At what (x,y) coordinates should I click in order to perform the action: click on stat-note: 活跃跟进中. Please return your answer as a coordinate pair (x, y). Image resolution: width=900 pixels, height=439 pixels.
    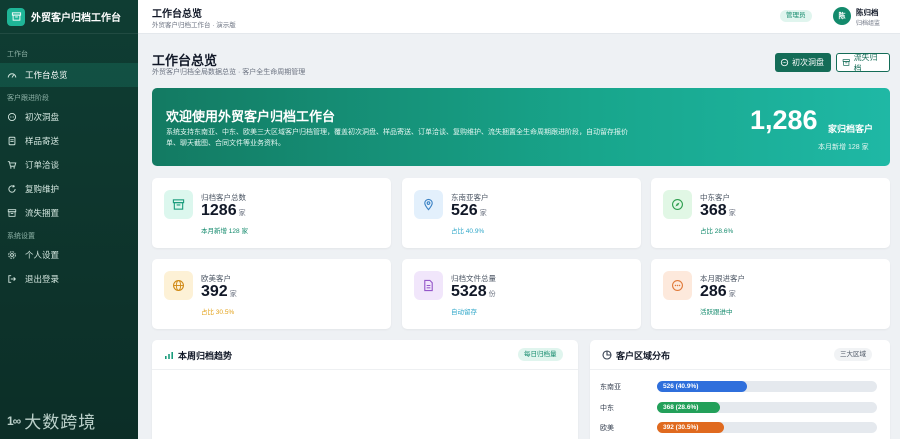
    Looking at the image, I should click on (716, 312).